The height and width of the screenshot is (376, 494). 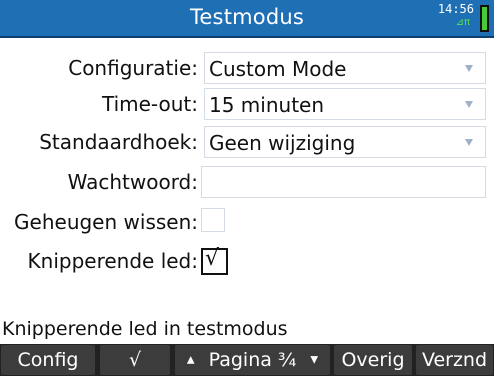 What do you see at coordinates (132, 182) in the screenshot?
I see `password-label: Wachtwoord:` at bounding box center [132, 182].